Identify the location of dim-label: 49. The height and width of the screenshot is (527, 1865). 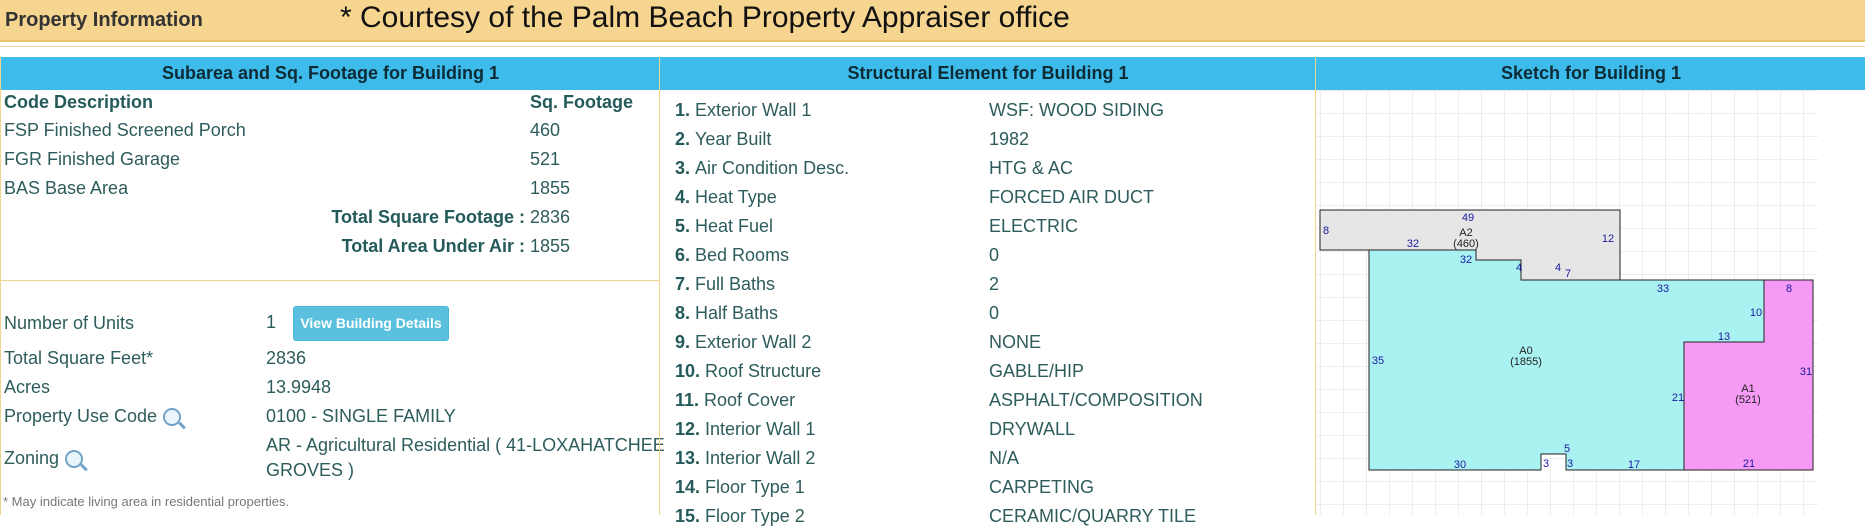
(1468, 218).